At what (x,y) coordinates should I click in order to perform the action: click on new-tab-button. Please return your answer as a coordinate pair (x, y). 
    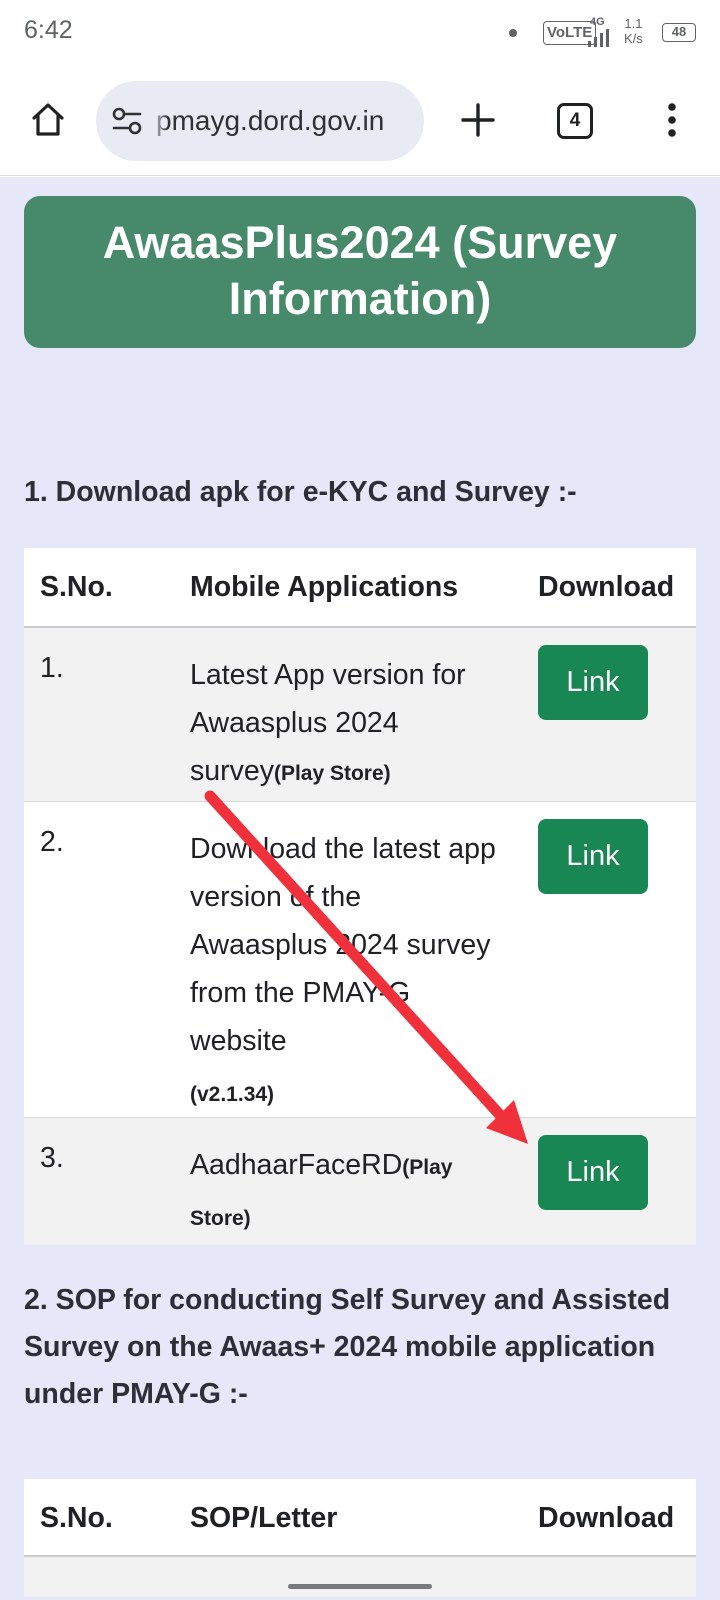
    Looking at the image, I should click on (478, 120).